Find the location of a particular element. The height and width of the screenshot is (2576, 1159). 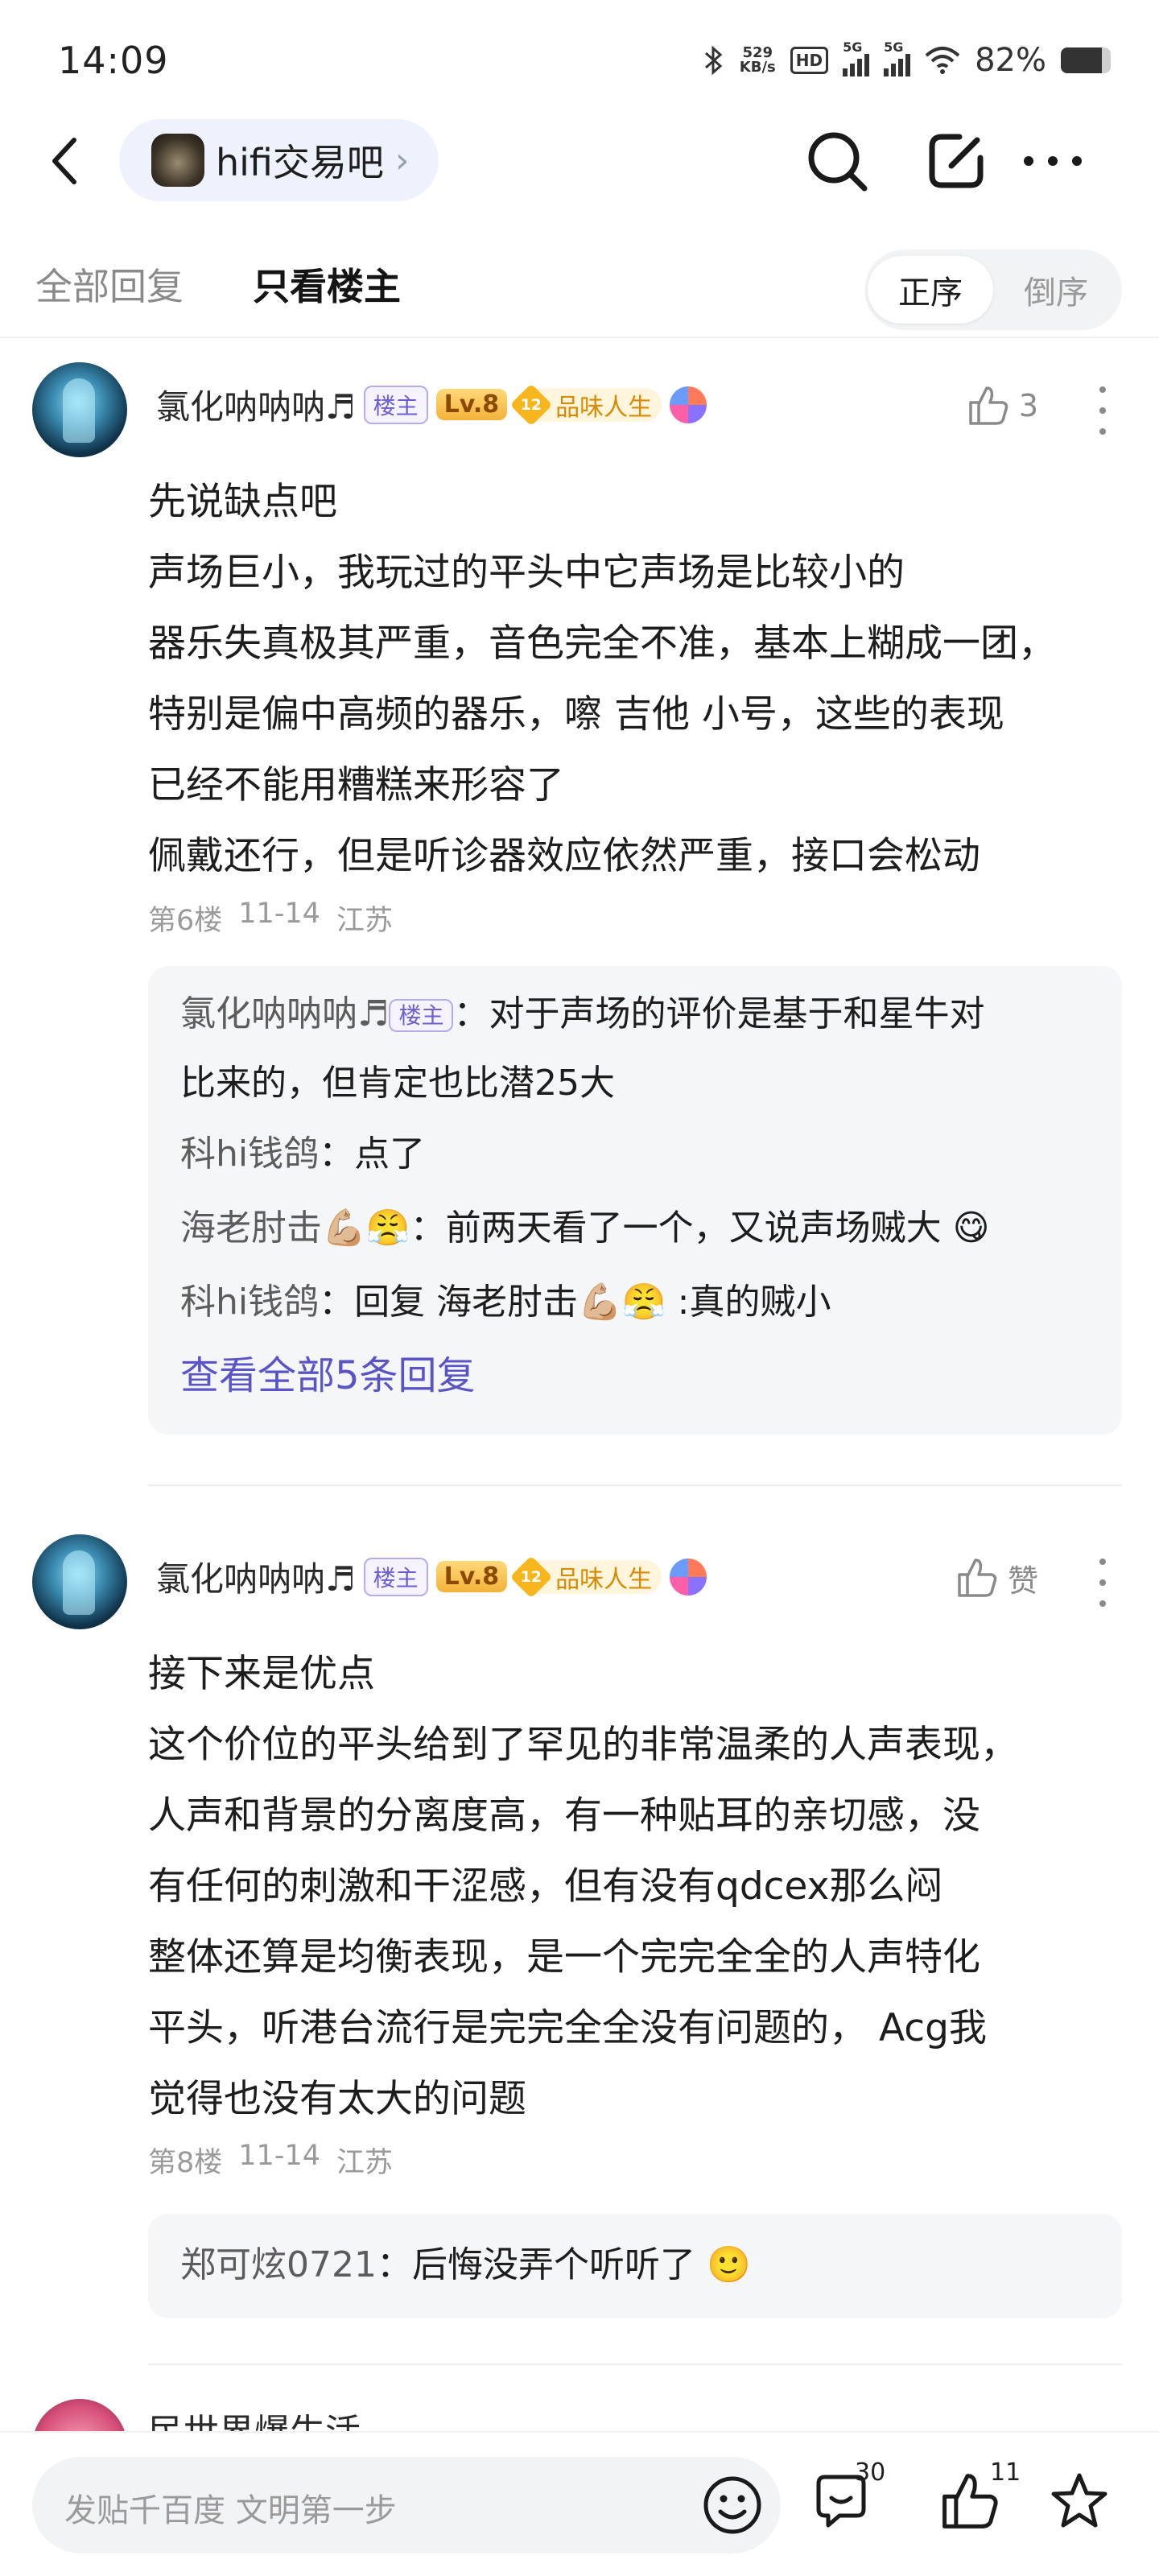

bottom-bar: 发贴千百度 文明第一步 30 11 is located at coordinates (579, 2503).